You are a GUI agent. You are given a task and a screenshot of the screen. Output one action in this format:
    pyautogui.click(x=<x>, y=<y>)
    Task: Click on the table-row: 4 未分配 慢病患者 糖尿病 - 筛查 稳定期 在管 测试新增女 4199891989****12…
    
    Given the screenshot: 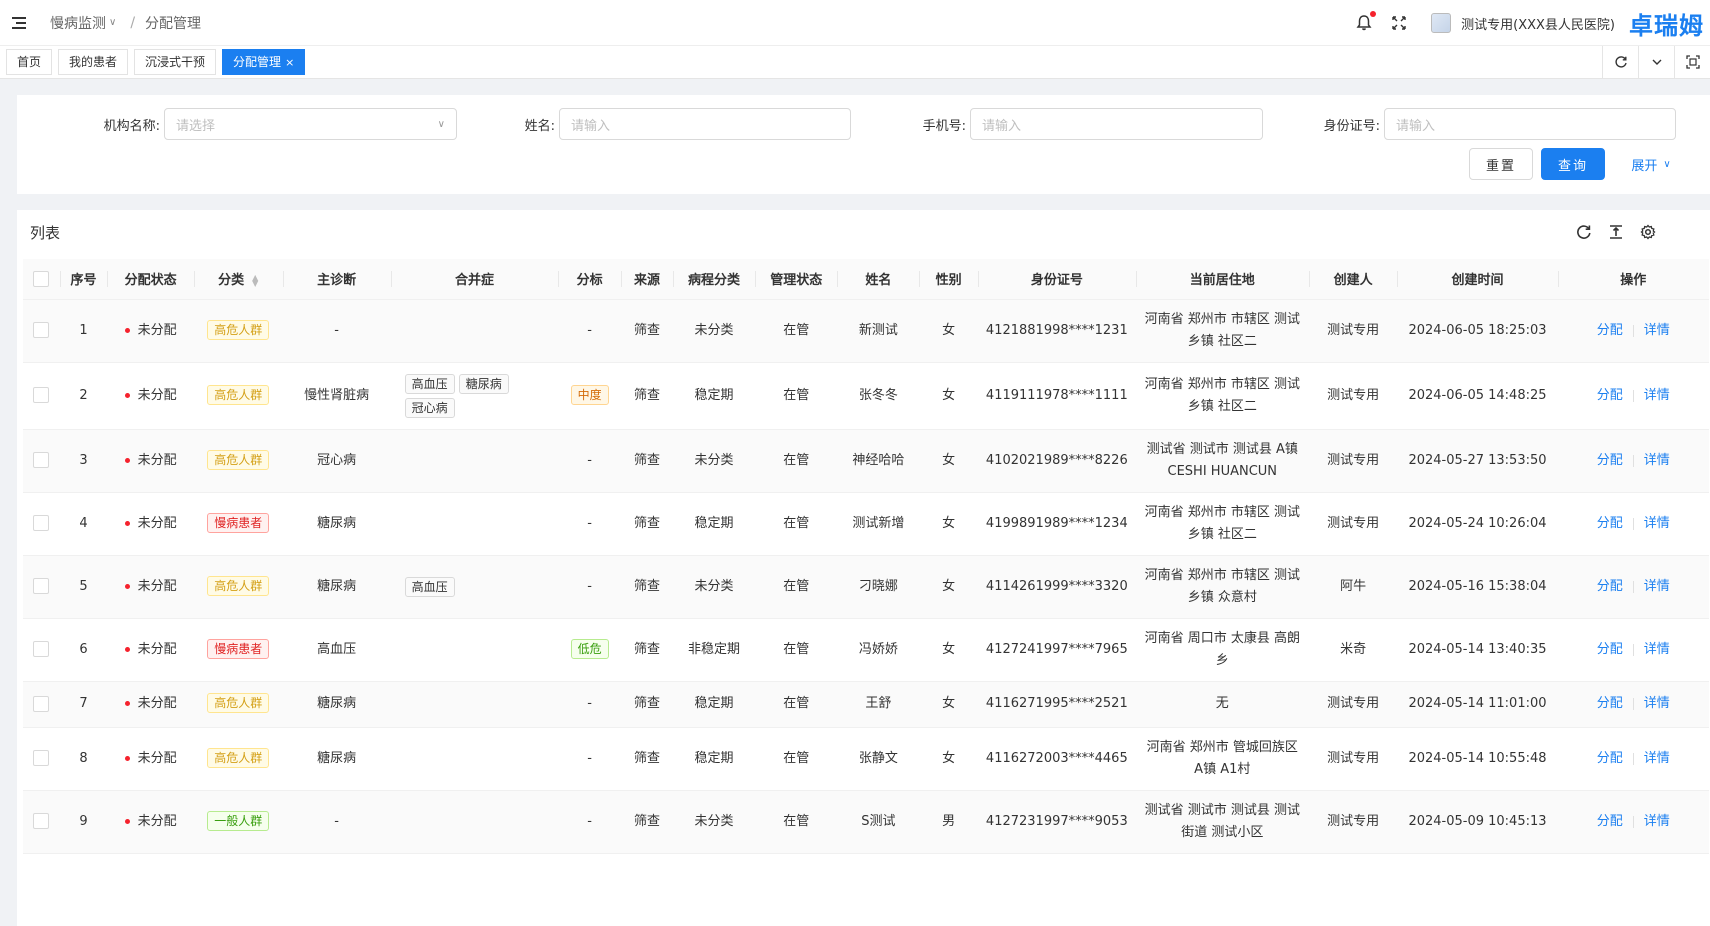 What is the action you would take?
    pyautogui.click(x=866, y=524)
    